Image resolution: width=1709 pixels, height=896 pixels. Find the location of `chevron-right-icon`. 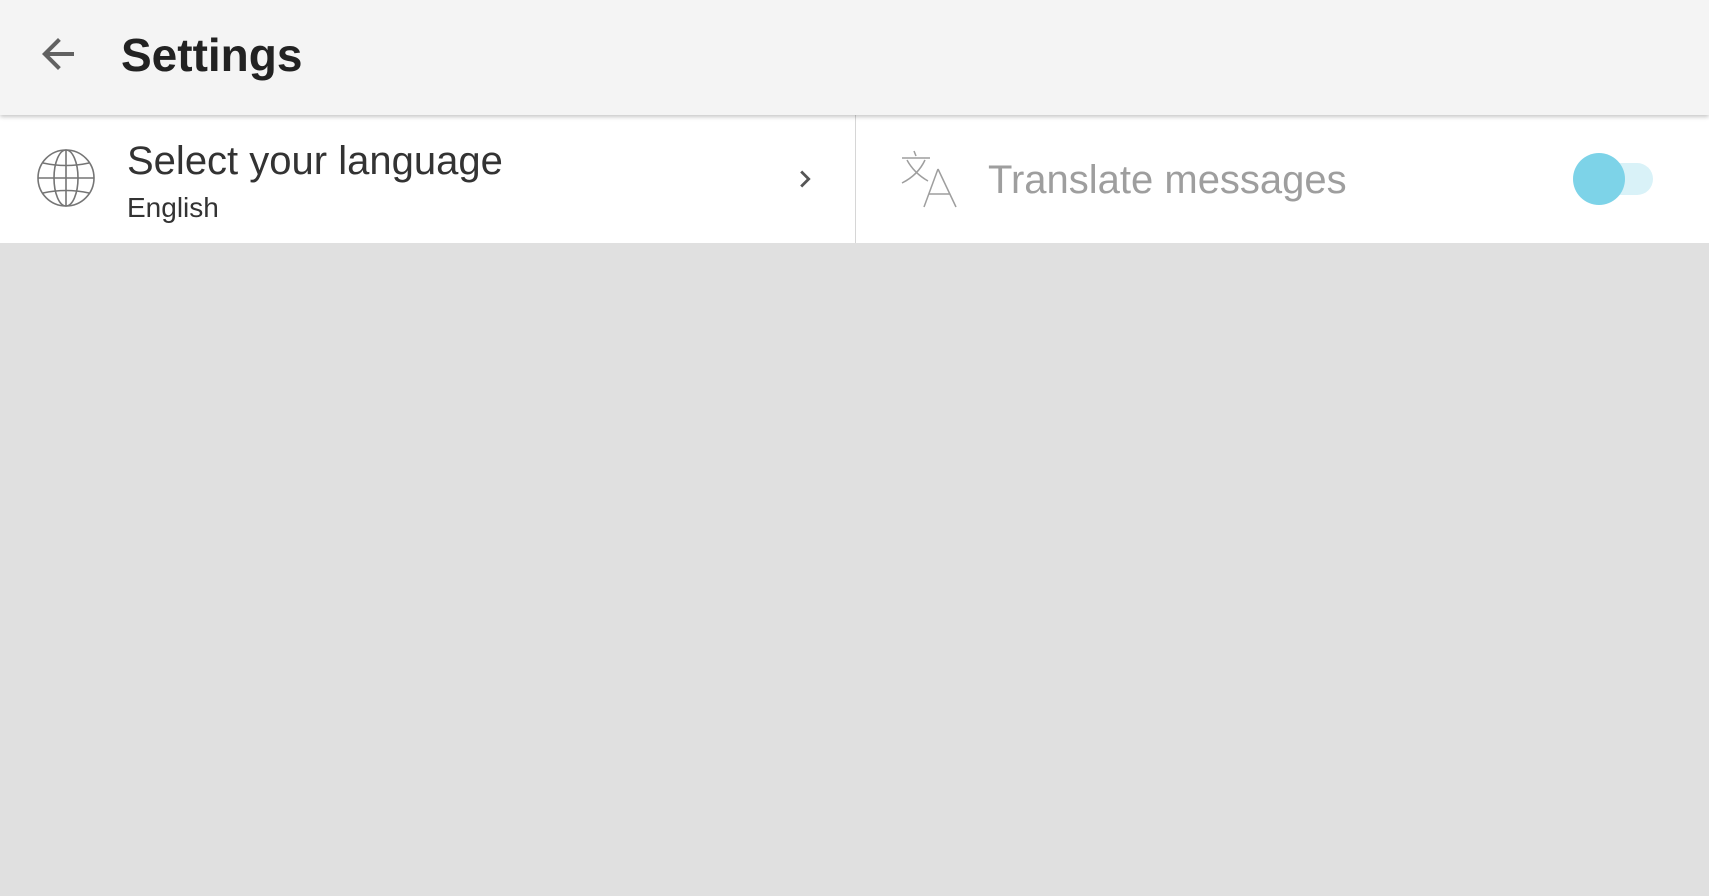

chevron-right-icon is located at coordinates (805, 179).